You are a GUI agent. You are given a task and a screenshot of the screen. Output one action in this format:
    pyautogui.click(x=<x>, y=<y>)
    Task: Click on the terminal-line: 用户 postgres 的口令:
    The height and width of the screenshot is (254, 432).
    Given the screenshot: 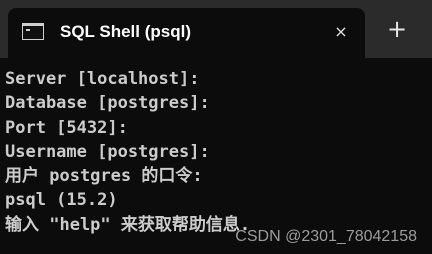 What is the action you would take?
    pyautogui.click(x=104, y=176)
    